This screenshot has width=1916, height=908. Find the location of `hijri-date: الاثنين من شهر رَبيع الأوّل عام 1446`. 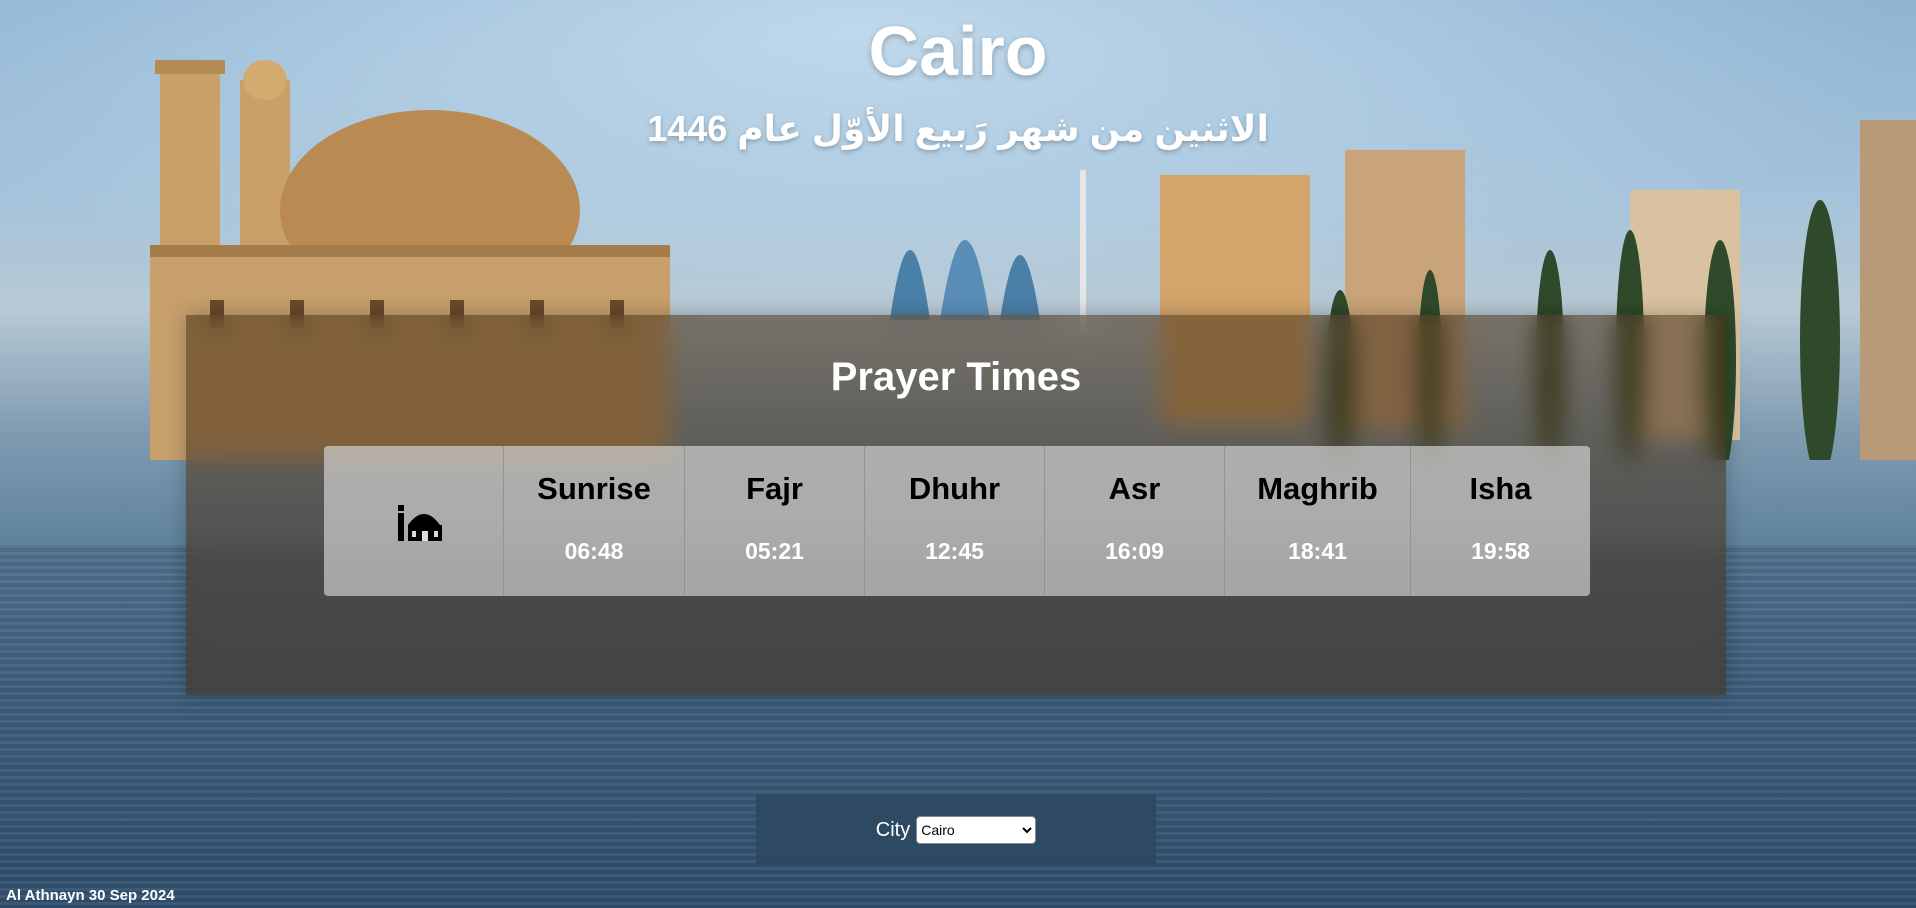

hijri-date: الاثنين من شهر رَبيع الأوّل عام 1446 is located at coordinates (958, 128).